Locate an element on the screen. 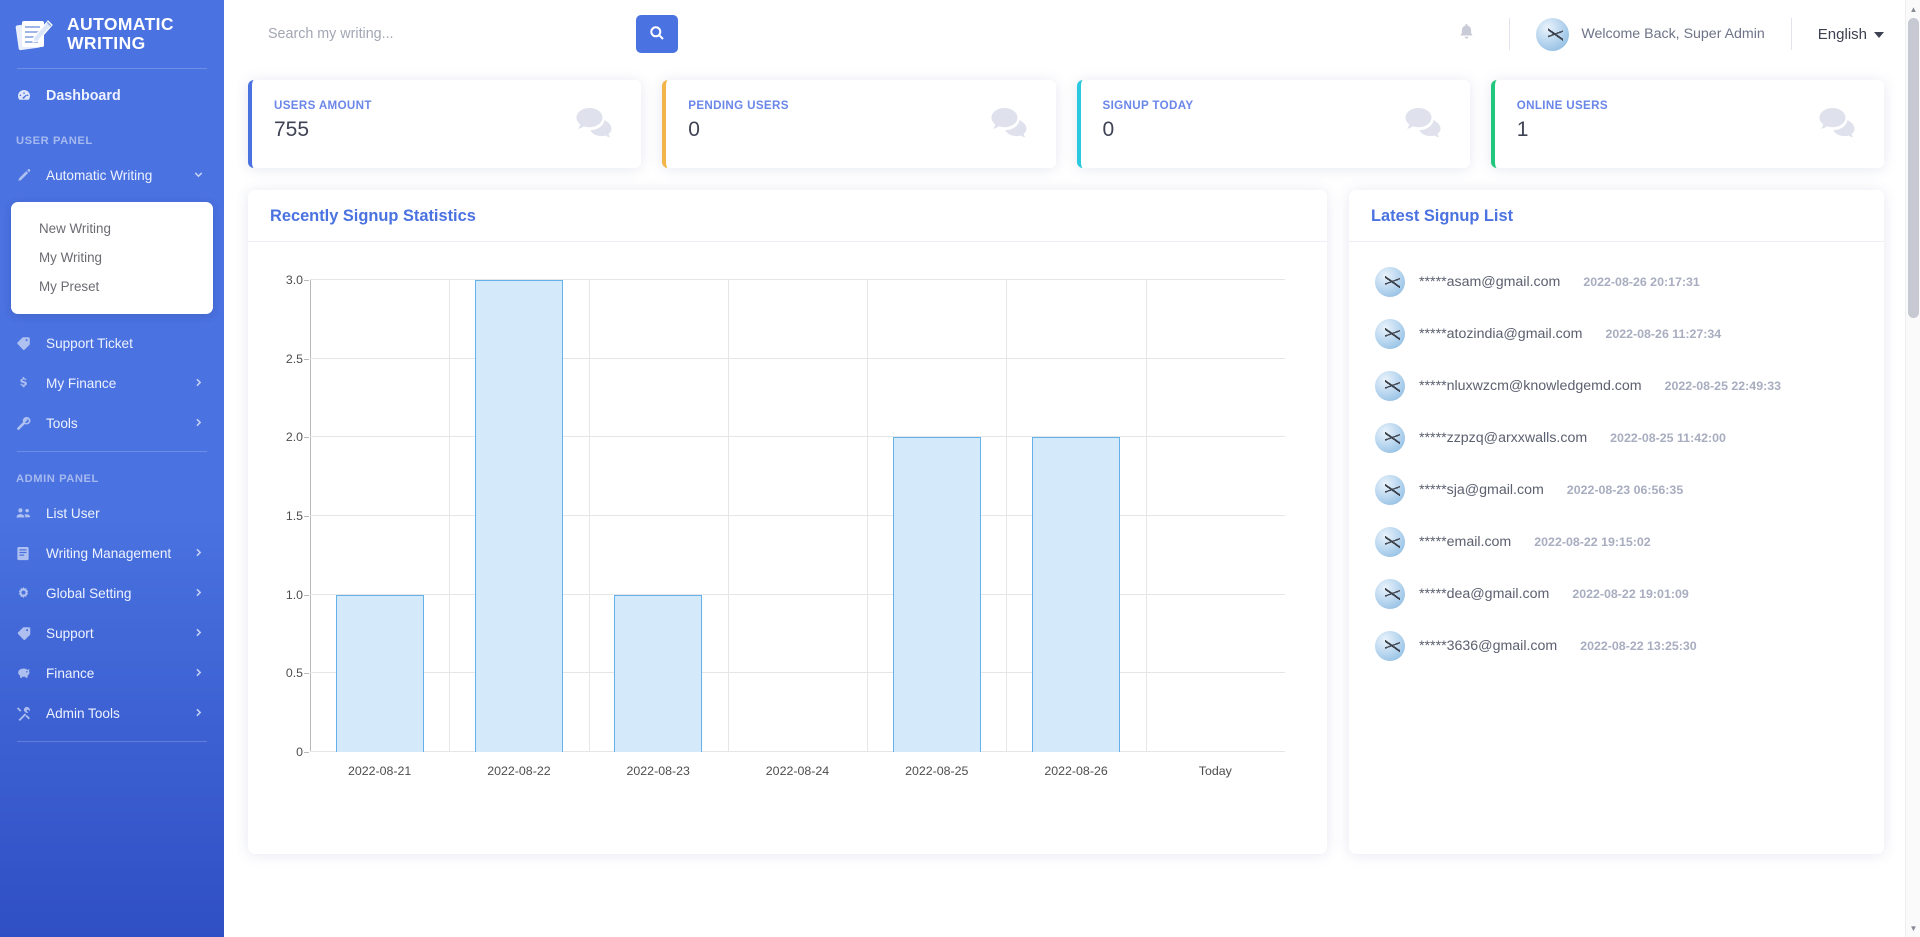 This screenshot has width=1920, height=937. signup-panel-title: Latest Signup List is located at coordinates (1442, 216).